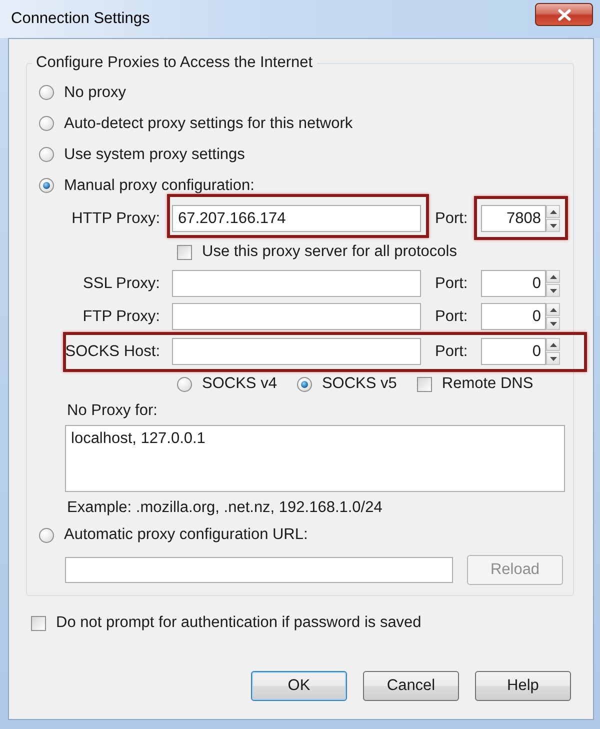  What do you see at coordinates (159, 185) in the screenshot?
I see `option-label: Manual proxy configuration:` at bounding box center [159, 185].